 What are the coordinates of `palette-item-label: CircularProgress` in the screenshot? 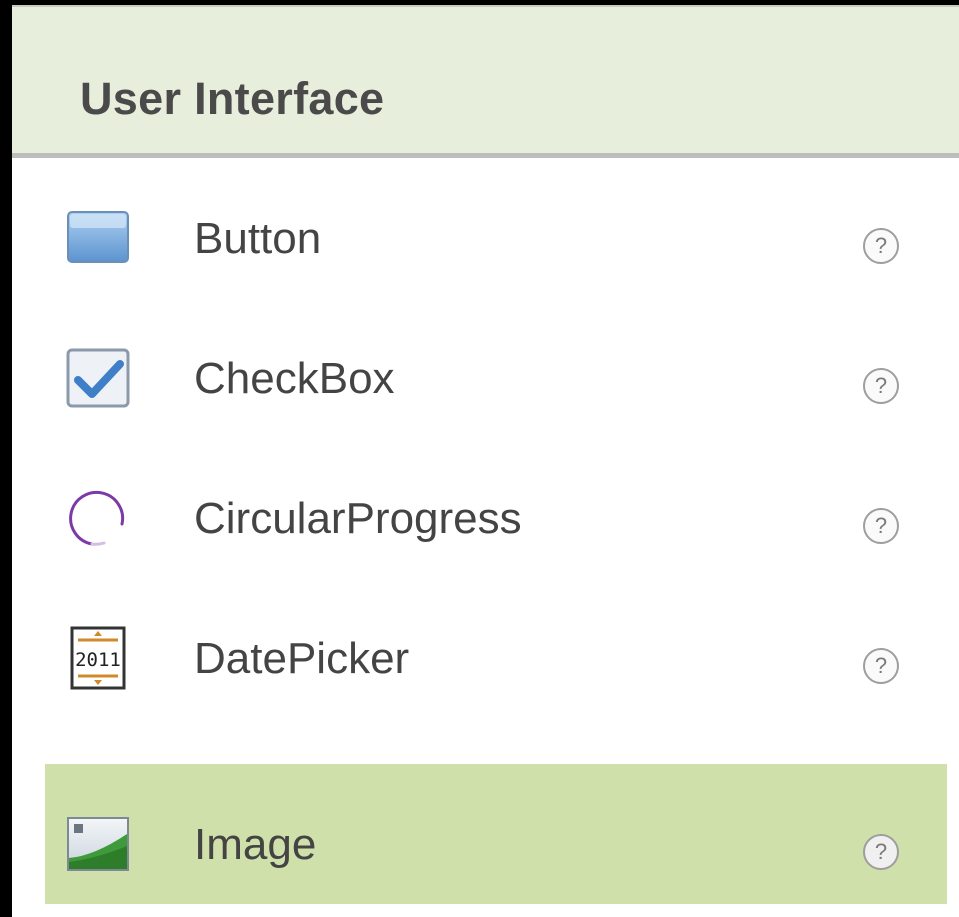 It's located at (358, 518).